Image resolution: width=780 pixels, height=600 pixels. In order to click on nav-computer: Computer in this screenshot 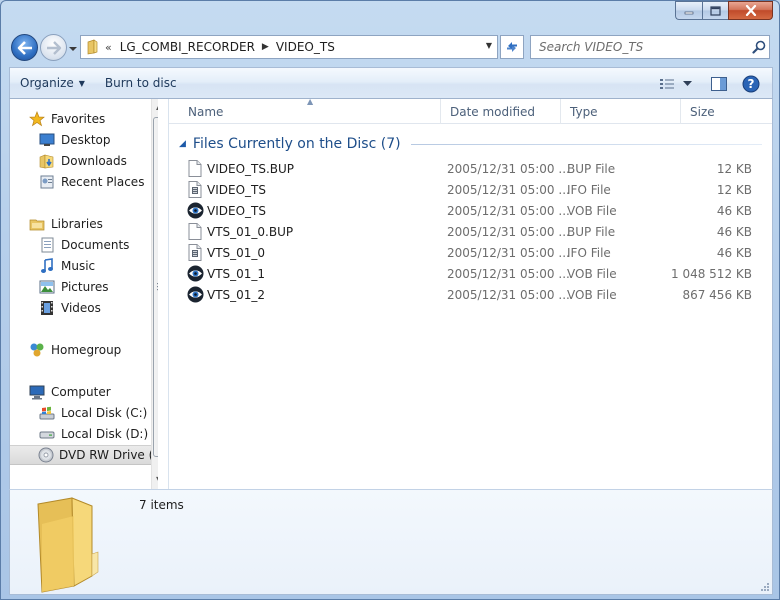, I will do `click(84, 392)`.